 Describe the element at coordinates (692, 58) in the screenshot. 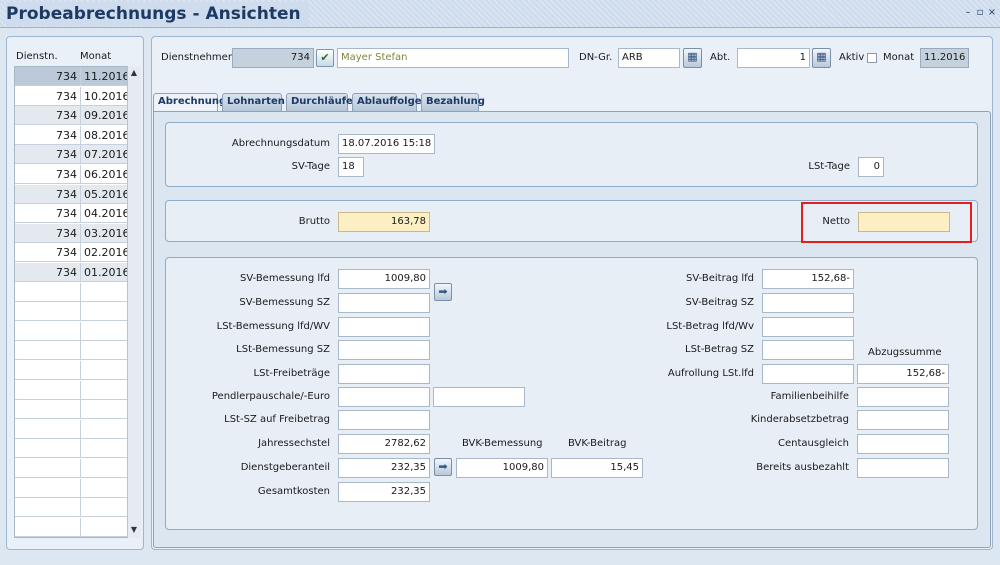

I see `dngr-lookup-icon: ▦` at that location.